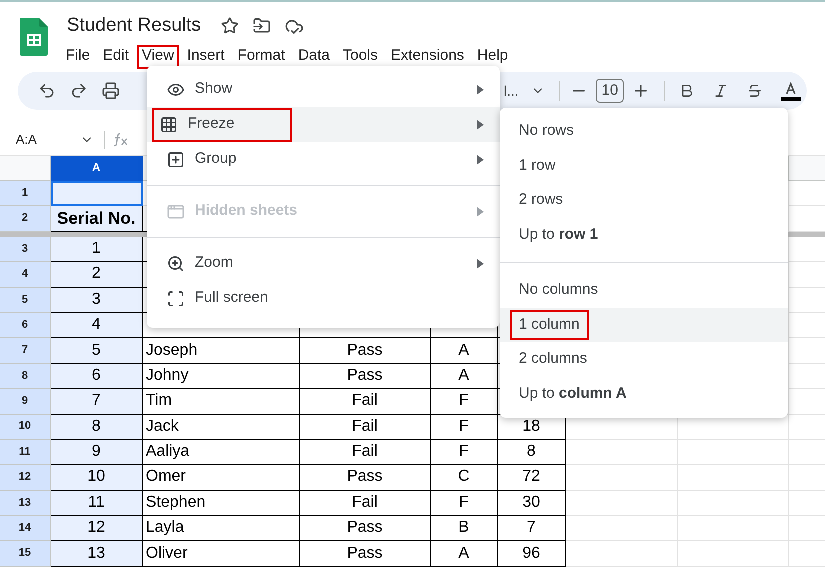  Describe the element at coordinates (47, 91) in the screenshot. I see `undo-icon` at that location.